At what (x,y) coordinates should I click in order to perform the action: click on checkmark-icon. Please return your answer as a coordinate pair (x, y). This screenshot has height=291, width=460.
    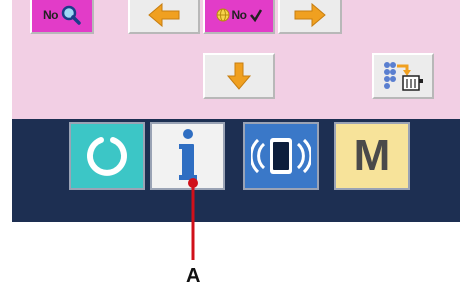
    Looking at the image, I should click on (255, 15).